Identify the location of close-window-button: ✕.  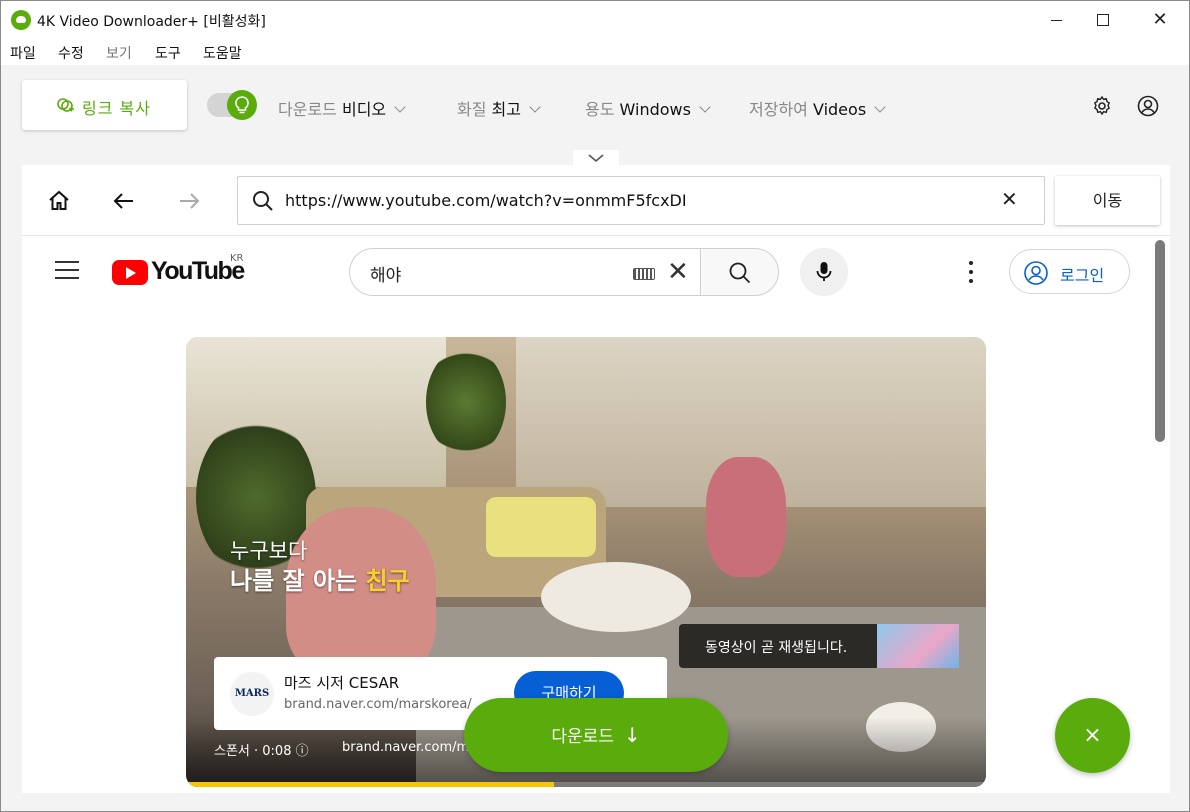
(1160, 20).